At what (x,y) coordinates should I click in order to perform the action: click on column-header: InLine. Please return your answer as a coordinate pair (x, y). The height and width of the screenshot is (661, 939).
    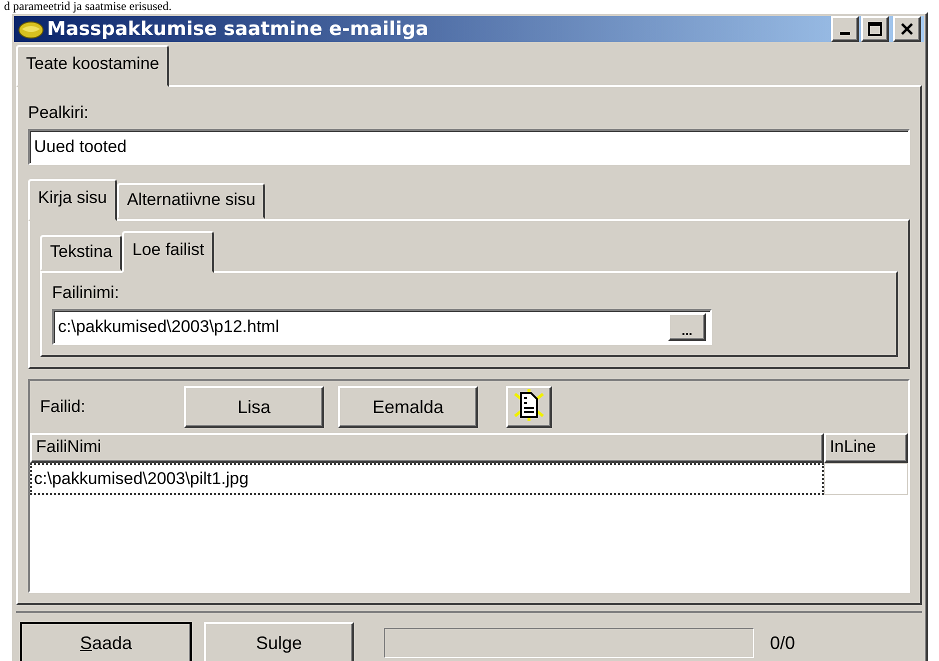
    Looking at the image, I should click on (866, 448).